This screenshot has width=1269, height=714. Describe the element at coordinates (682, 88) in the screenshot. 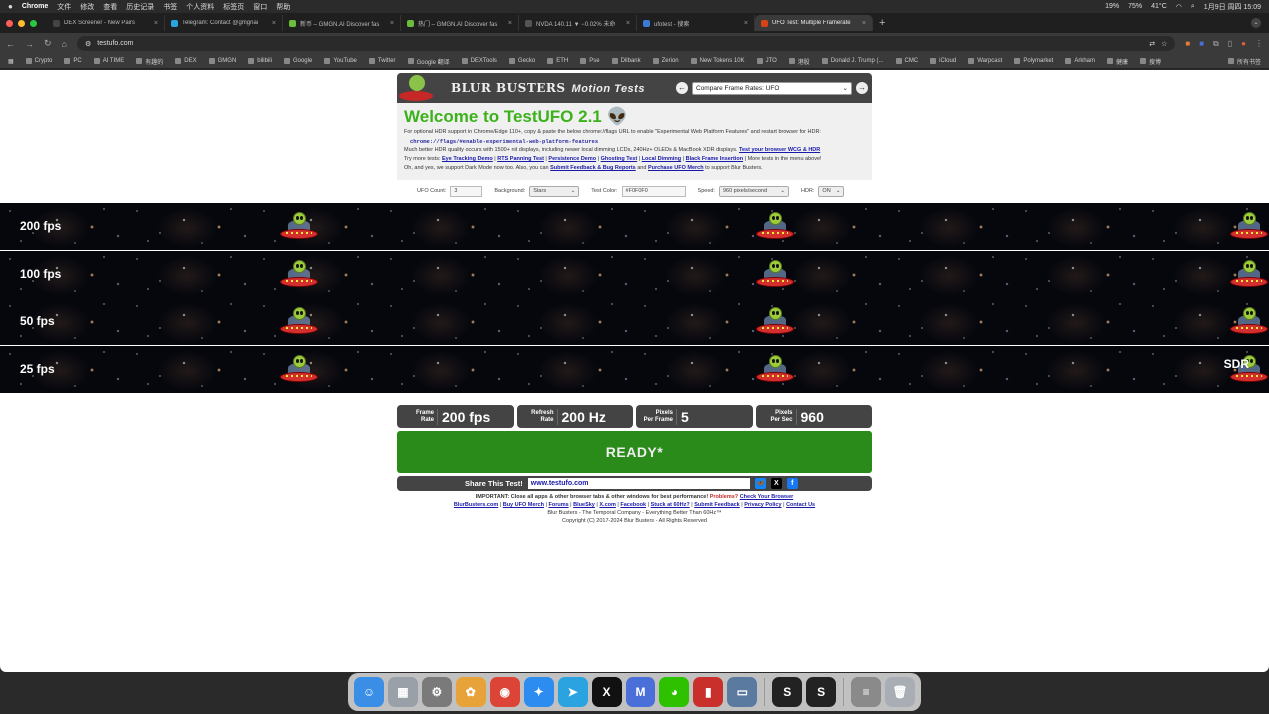

I see `prev-test-button: ←` at that location.